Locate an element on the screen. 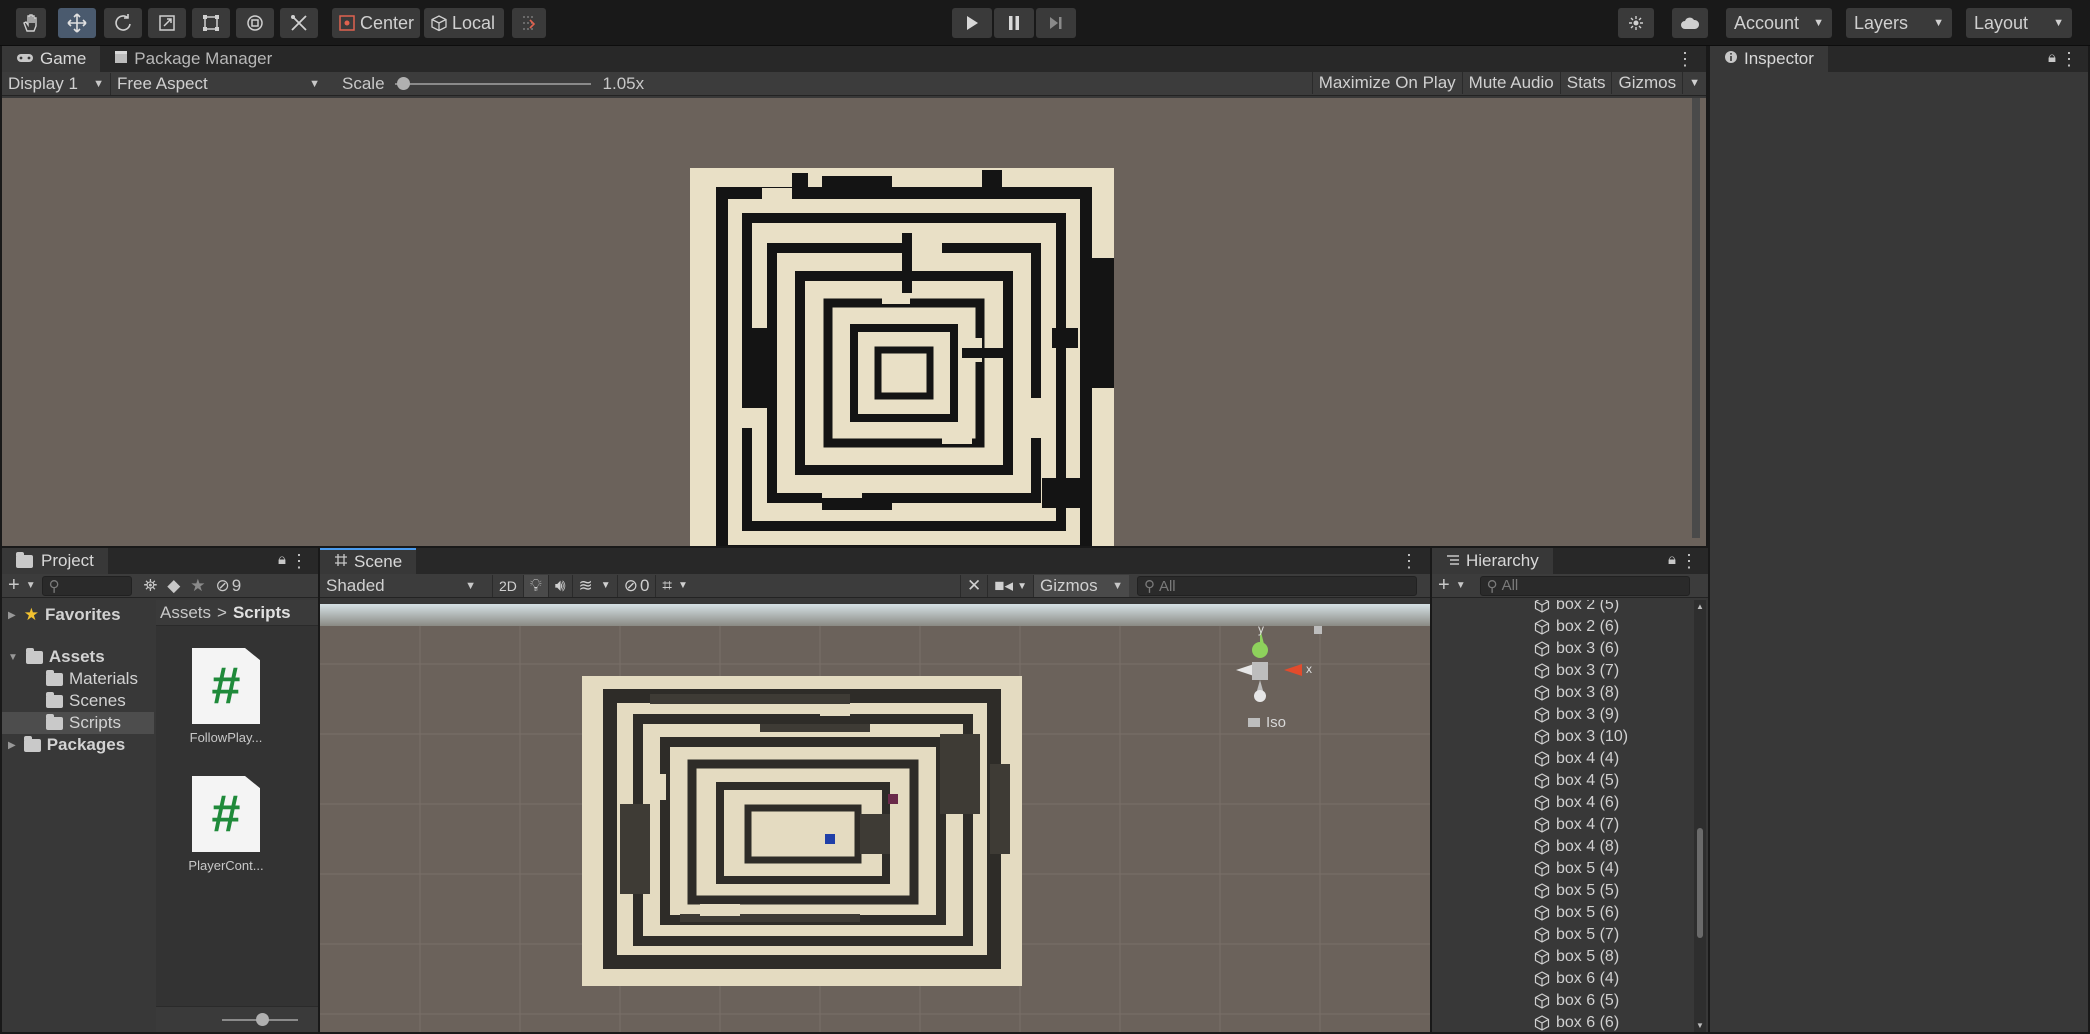 The height and width of the screenshot is (1034, 2090). display-dropdown: Display 1 ▼ is located at coordinates (56, 84).